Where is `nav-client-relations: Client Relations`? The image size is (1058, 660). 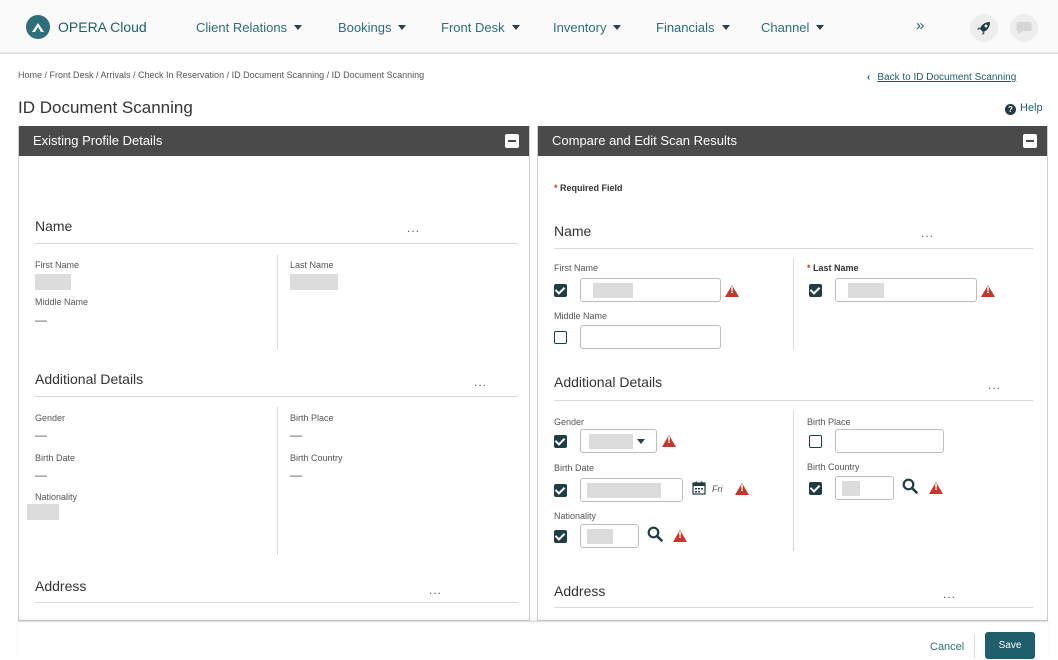 nav-client-relations: Client Relations is located at coordinates (249, 27).